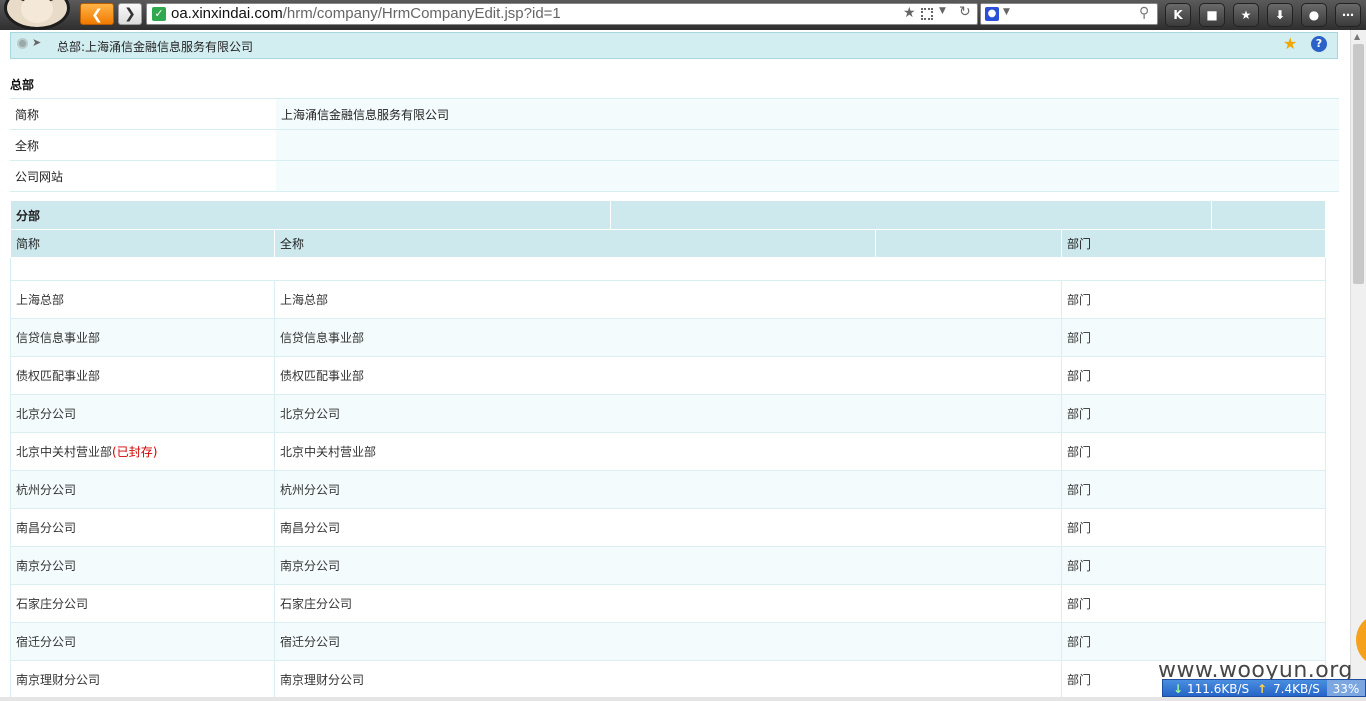 Image resolution: width=1366 pixels, height=701 pixels. Describe the element at coordinates (37, 15) in the screenshot. I see `user-avatar` at that location.